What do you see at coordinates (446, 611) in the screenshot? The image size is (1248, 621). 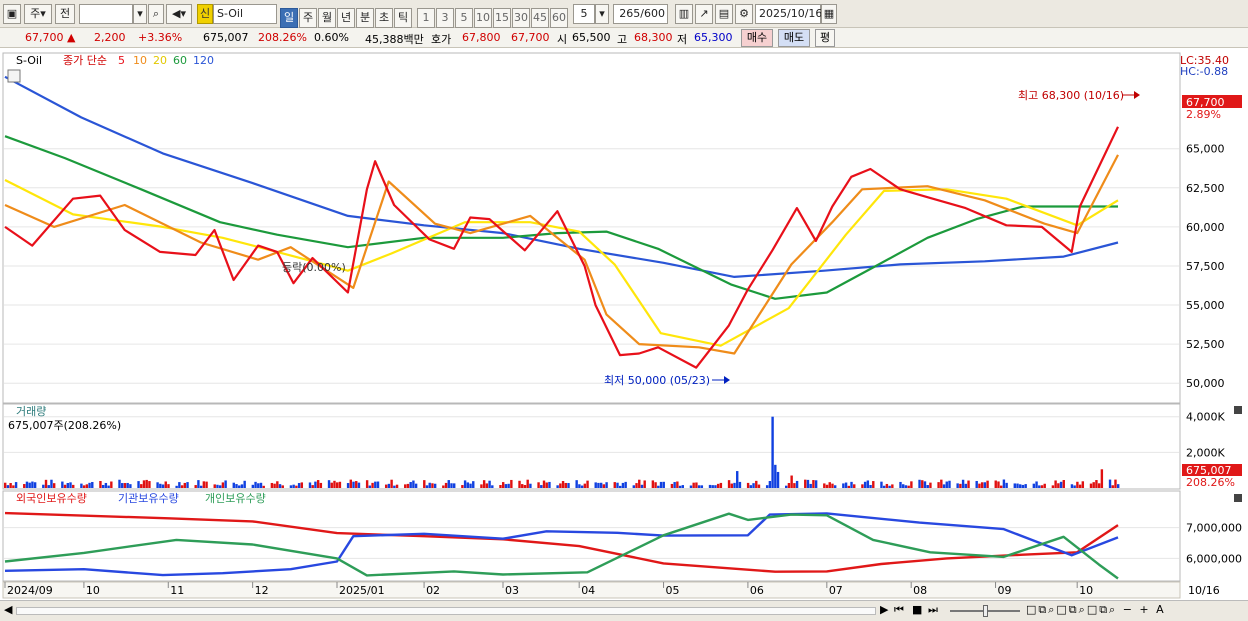 I see `scroll-track` at bounding box center [446, 611].